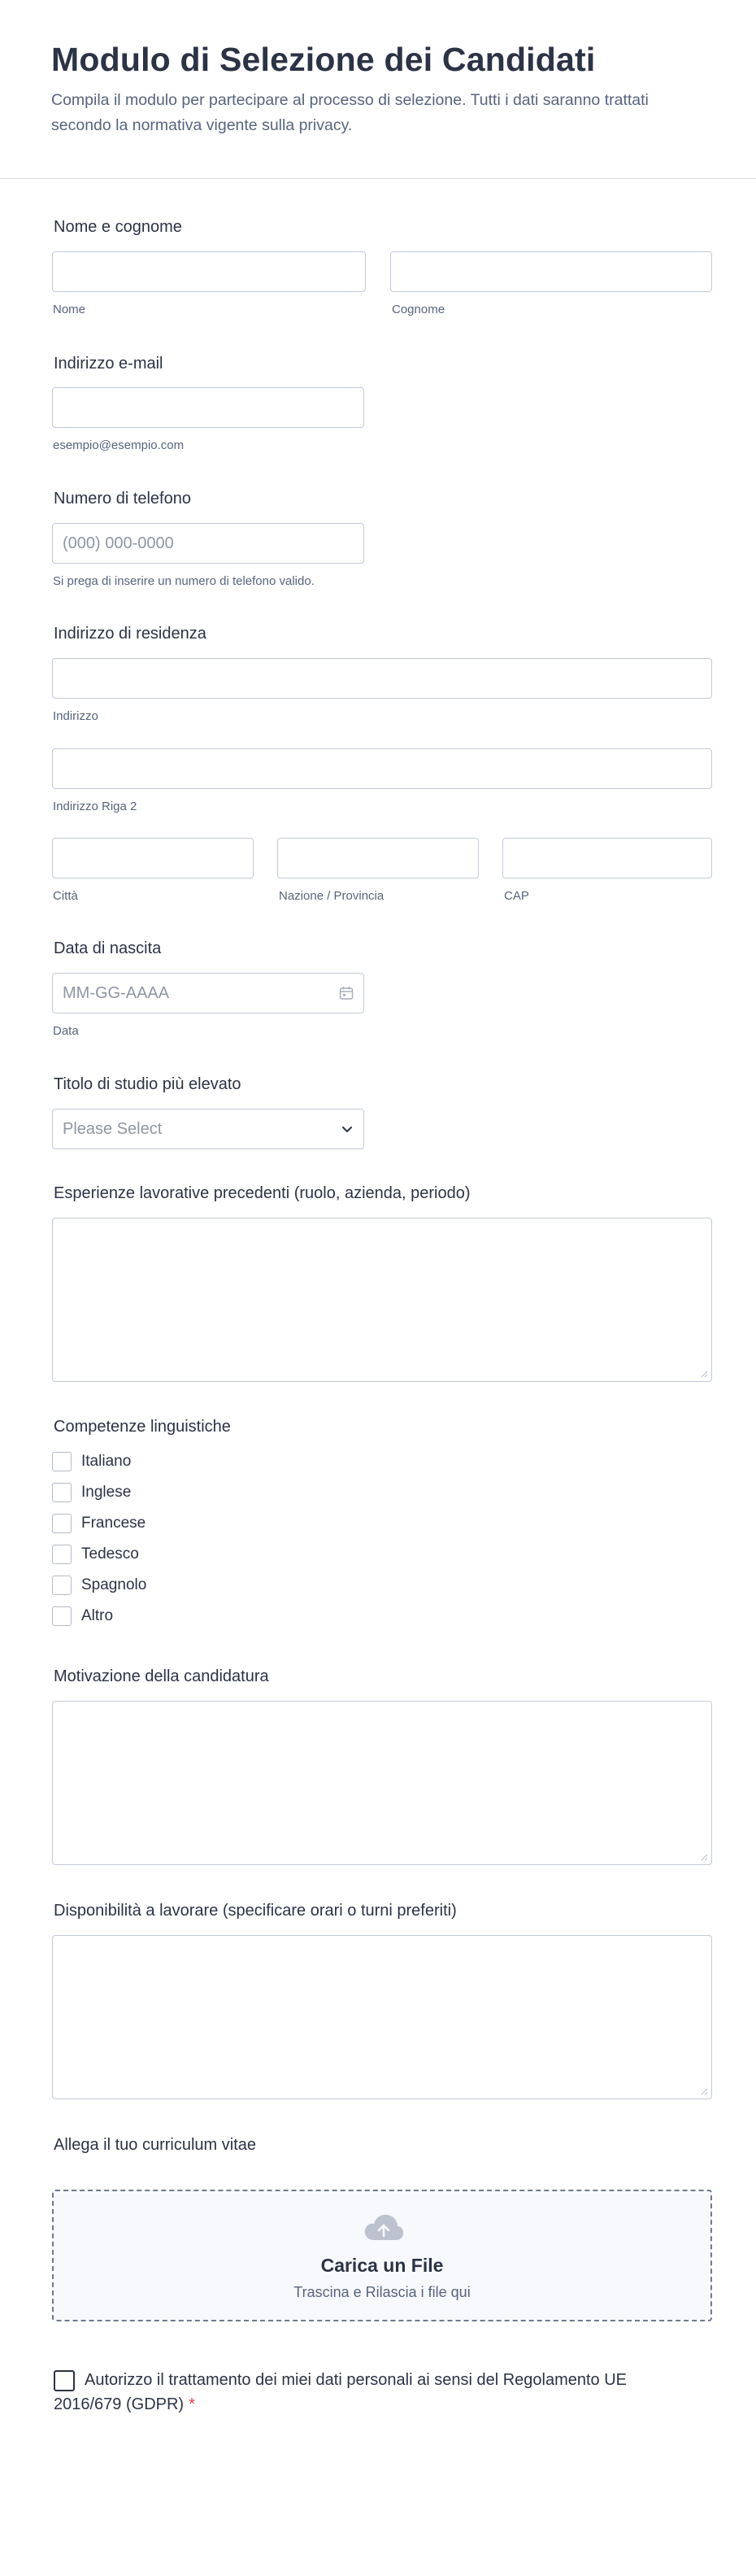 The image size is (756, 2576). Describe the element at coordinates (114, 1584) in the screenshot. I see `language-option-label: Spagnolo` at that location.